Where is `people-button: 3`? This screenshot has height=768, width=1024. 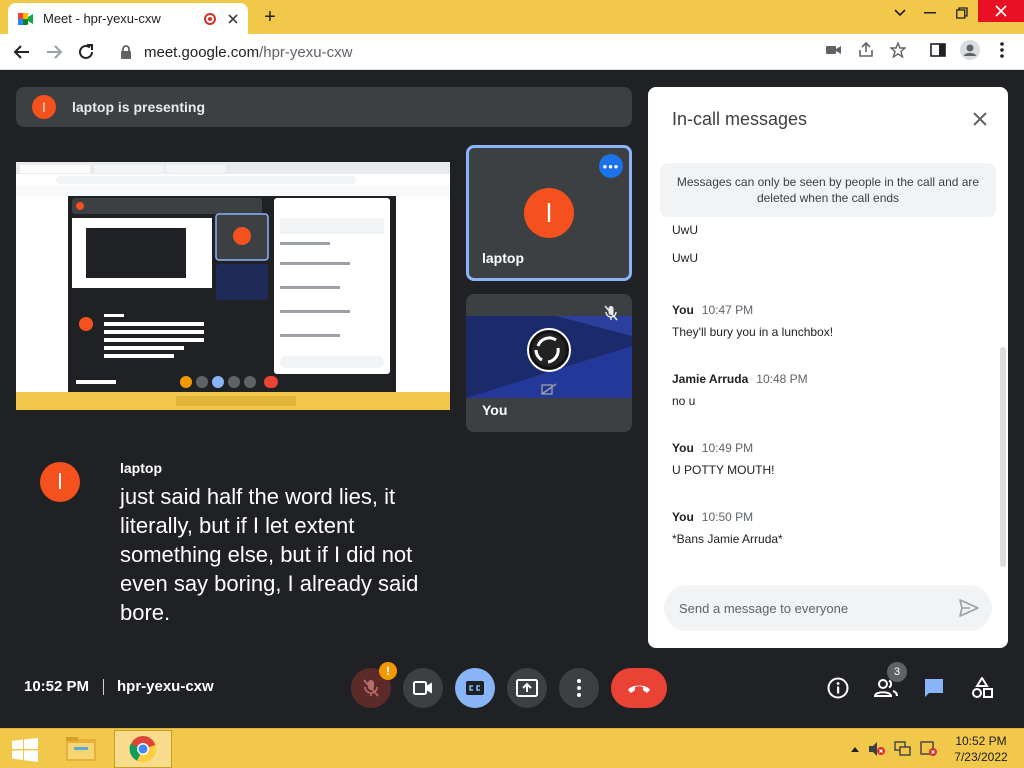 people-button: 3 is located at coordinates (890, 681).